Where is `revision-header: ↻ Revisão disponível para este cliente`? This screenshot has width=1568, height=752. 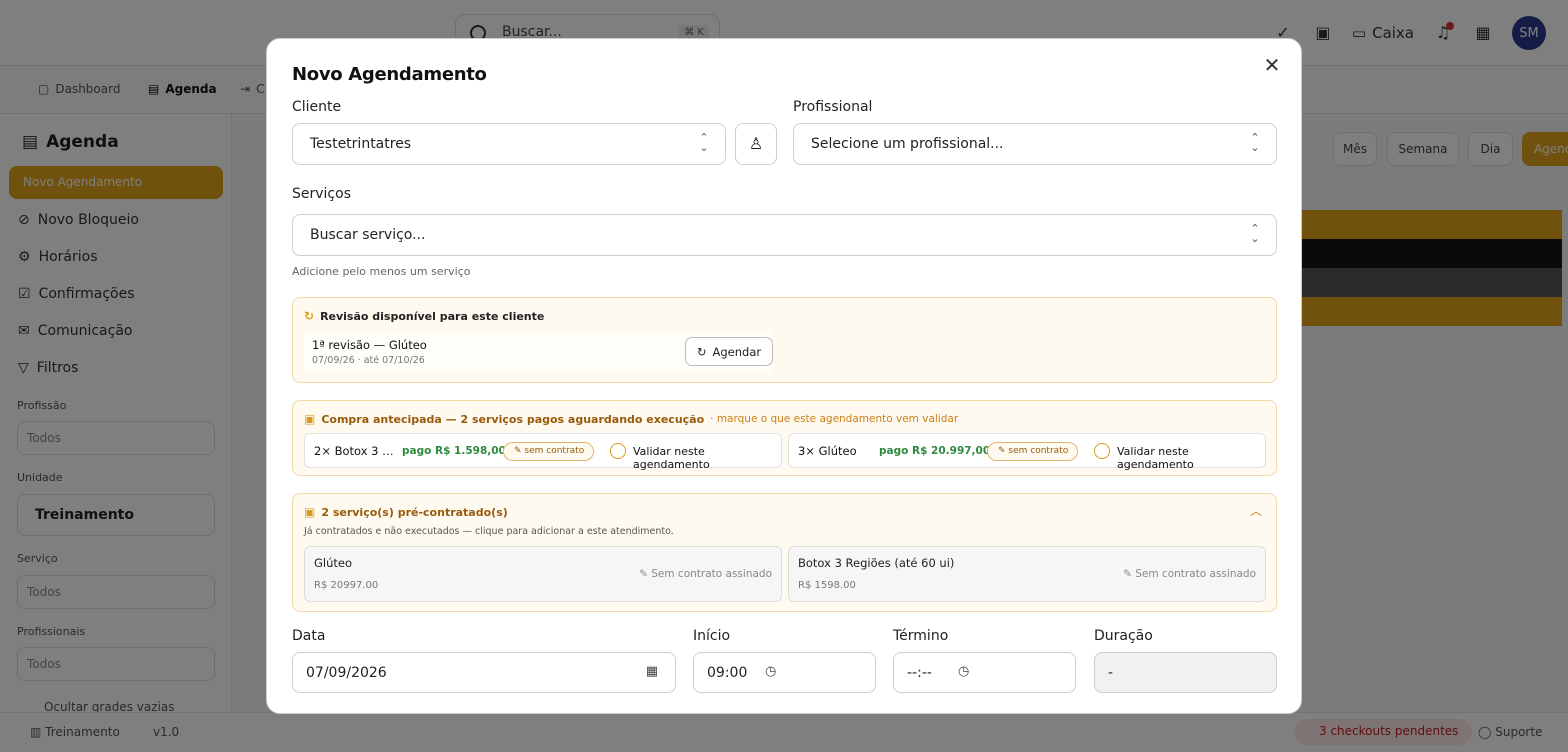
revision-header: ↻ Revisão disponível para este cliente is located at coordinates (424, 316).